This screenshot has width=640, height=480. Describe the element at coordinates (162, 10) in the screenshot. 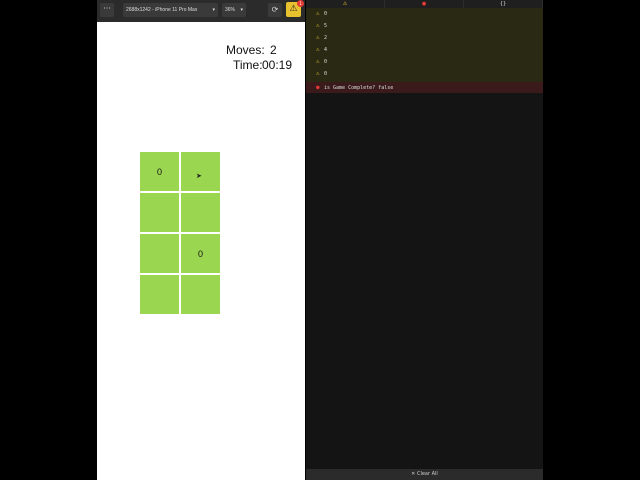

I see `device-select-label: 2688x1242 - iPhone 11 Pro Max` at that location.